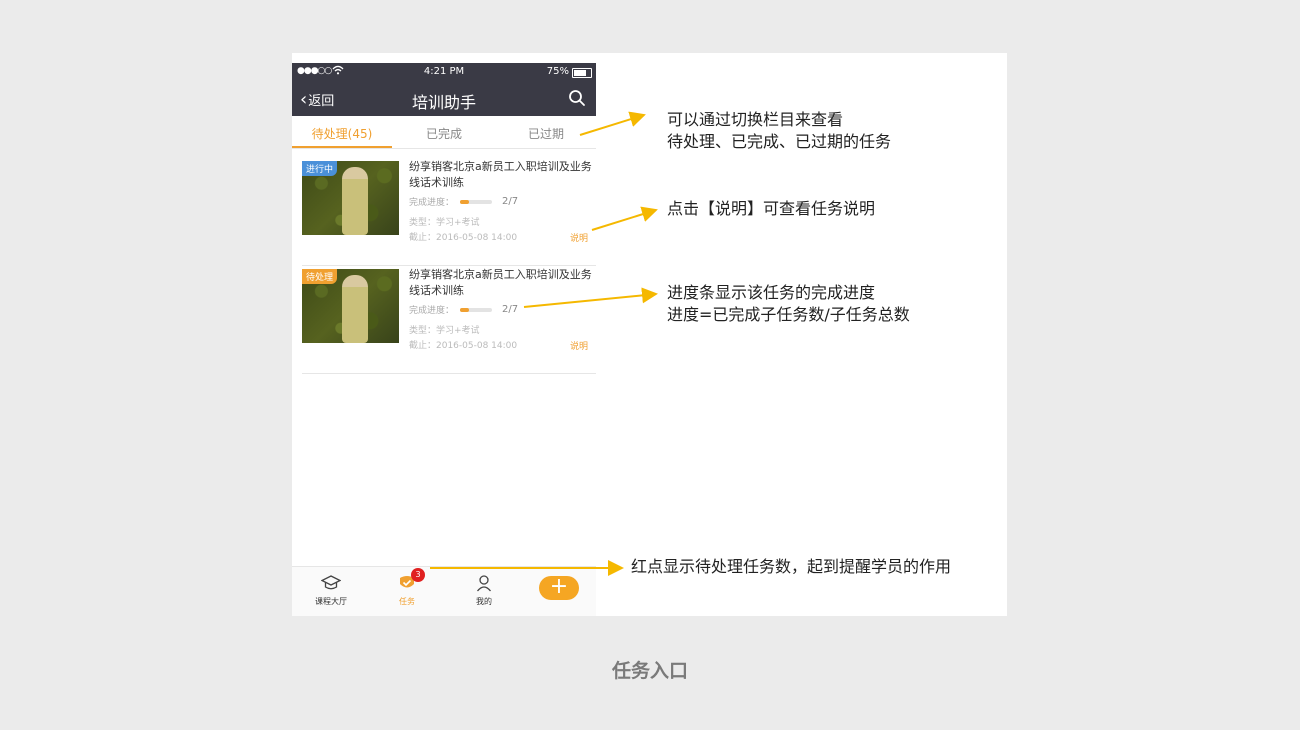  Describe the element at coordinates (624, 218) in the screenshot. I see `arrow-explain` at that location.